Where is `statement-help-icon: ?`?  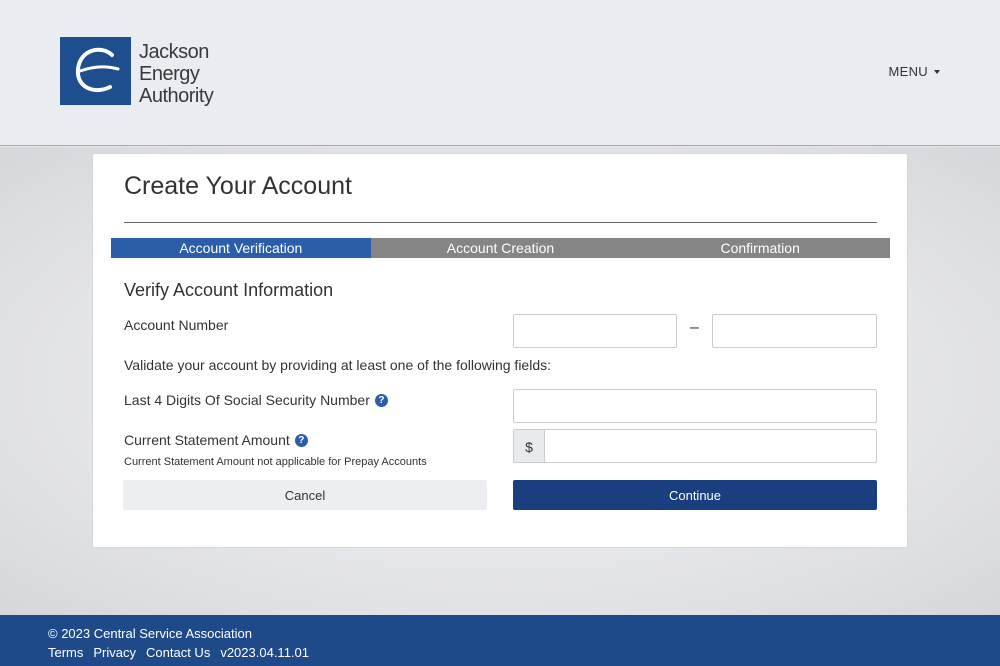 statement-help-icon: ? is located at coordinates (301, 440).